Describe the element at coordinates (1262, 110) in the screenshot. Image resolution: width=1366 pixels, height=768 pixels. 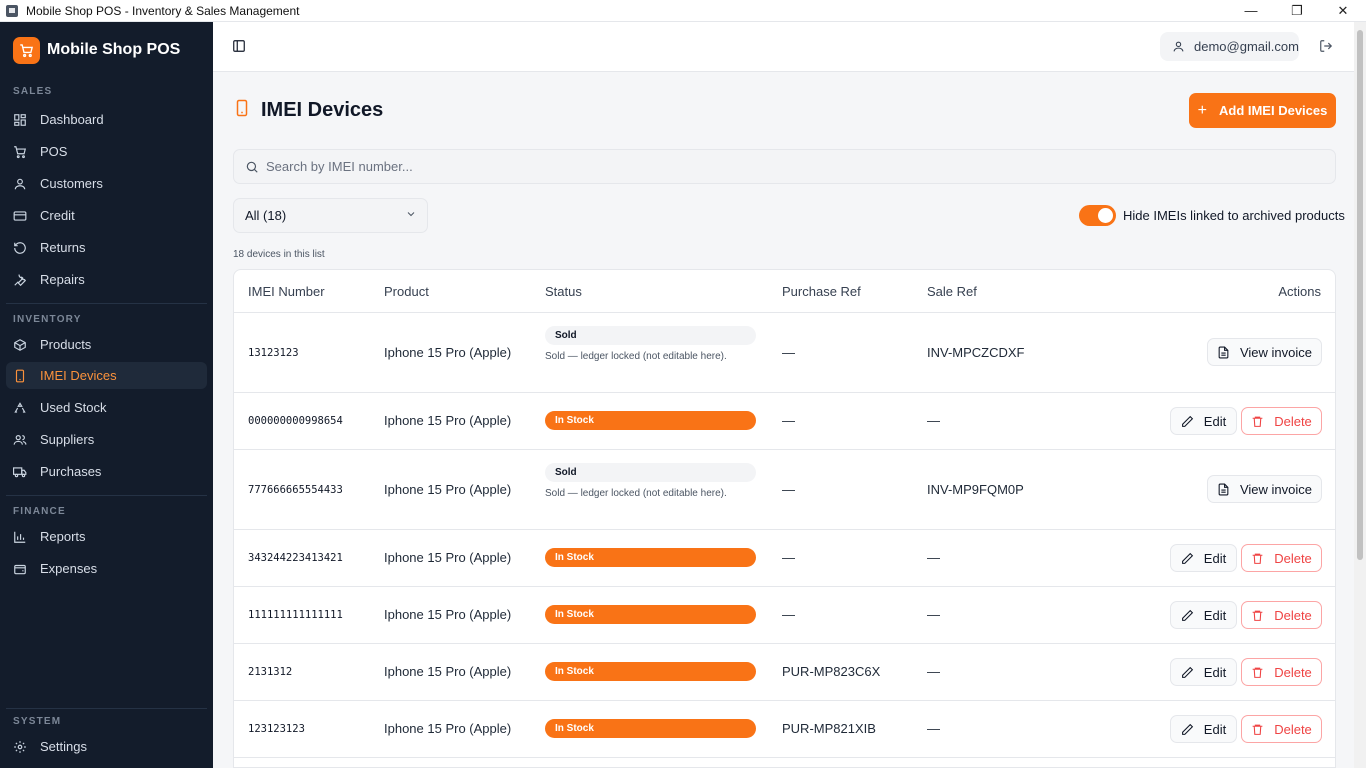
I see `add-imei-devices-button: + Add IMEI Devices` at that location.